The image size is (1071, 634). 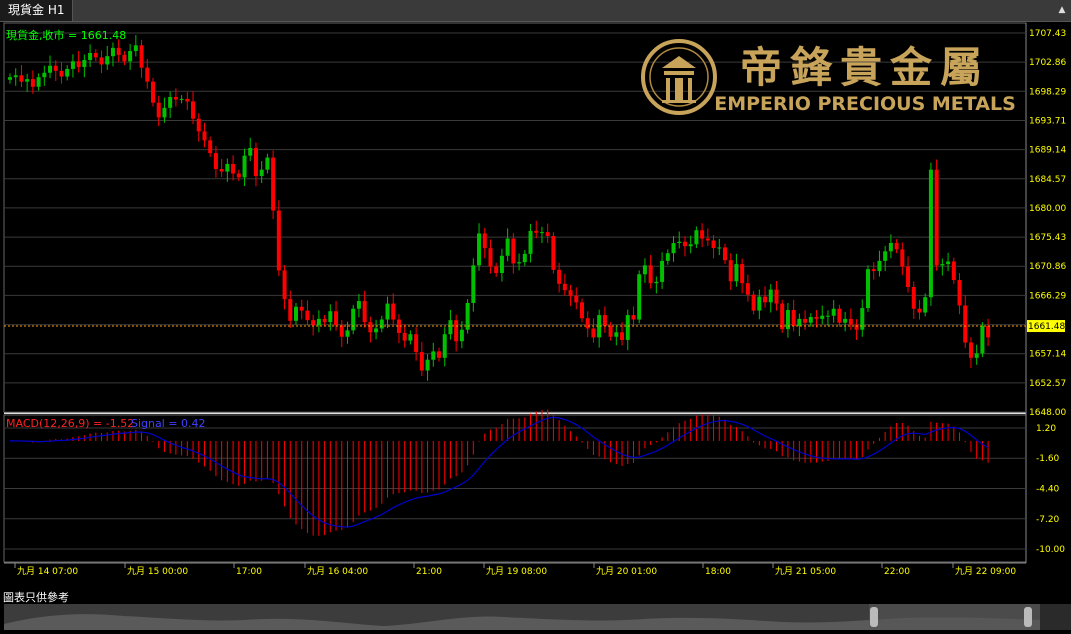 I want to click on navigator-strip, so click(x=522, y=617).